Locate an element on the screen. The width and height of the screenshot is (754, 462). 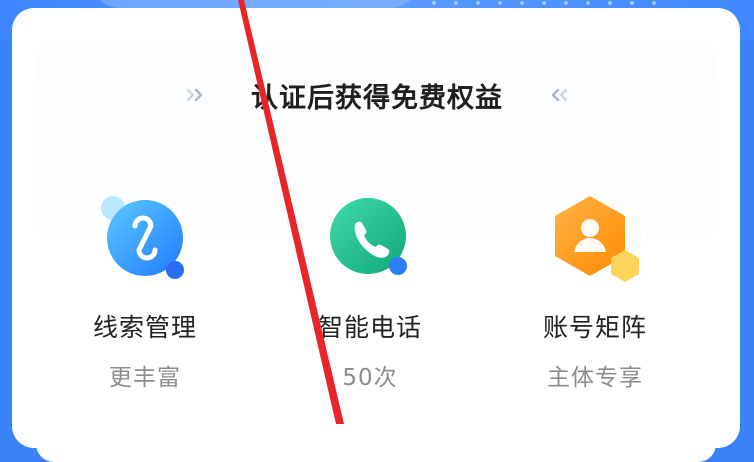
double-chevron-right-icon is located at coordinates (194, 95).